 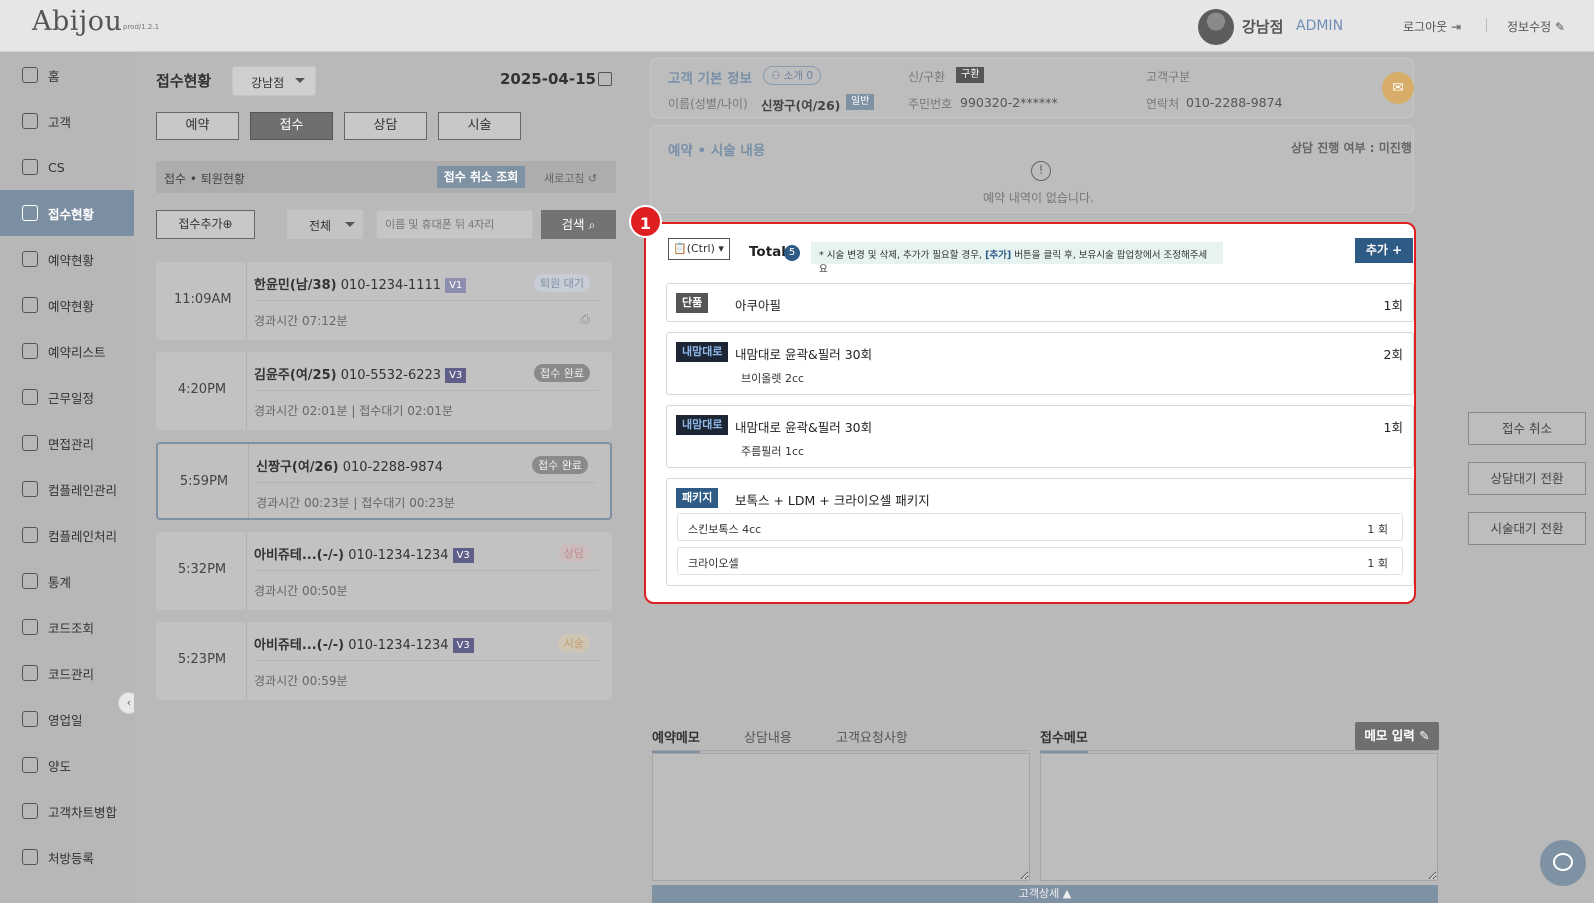 What do you see at coordinates (773, 378) in the screenshot?
I see `procedure-option: 브이올렛 2cc` at bounding box center [773, 378].